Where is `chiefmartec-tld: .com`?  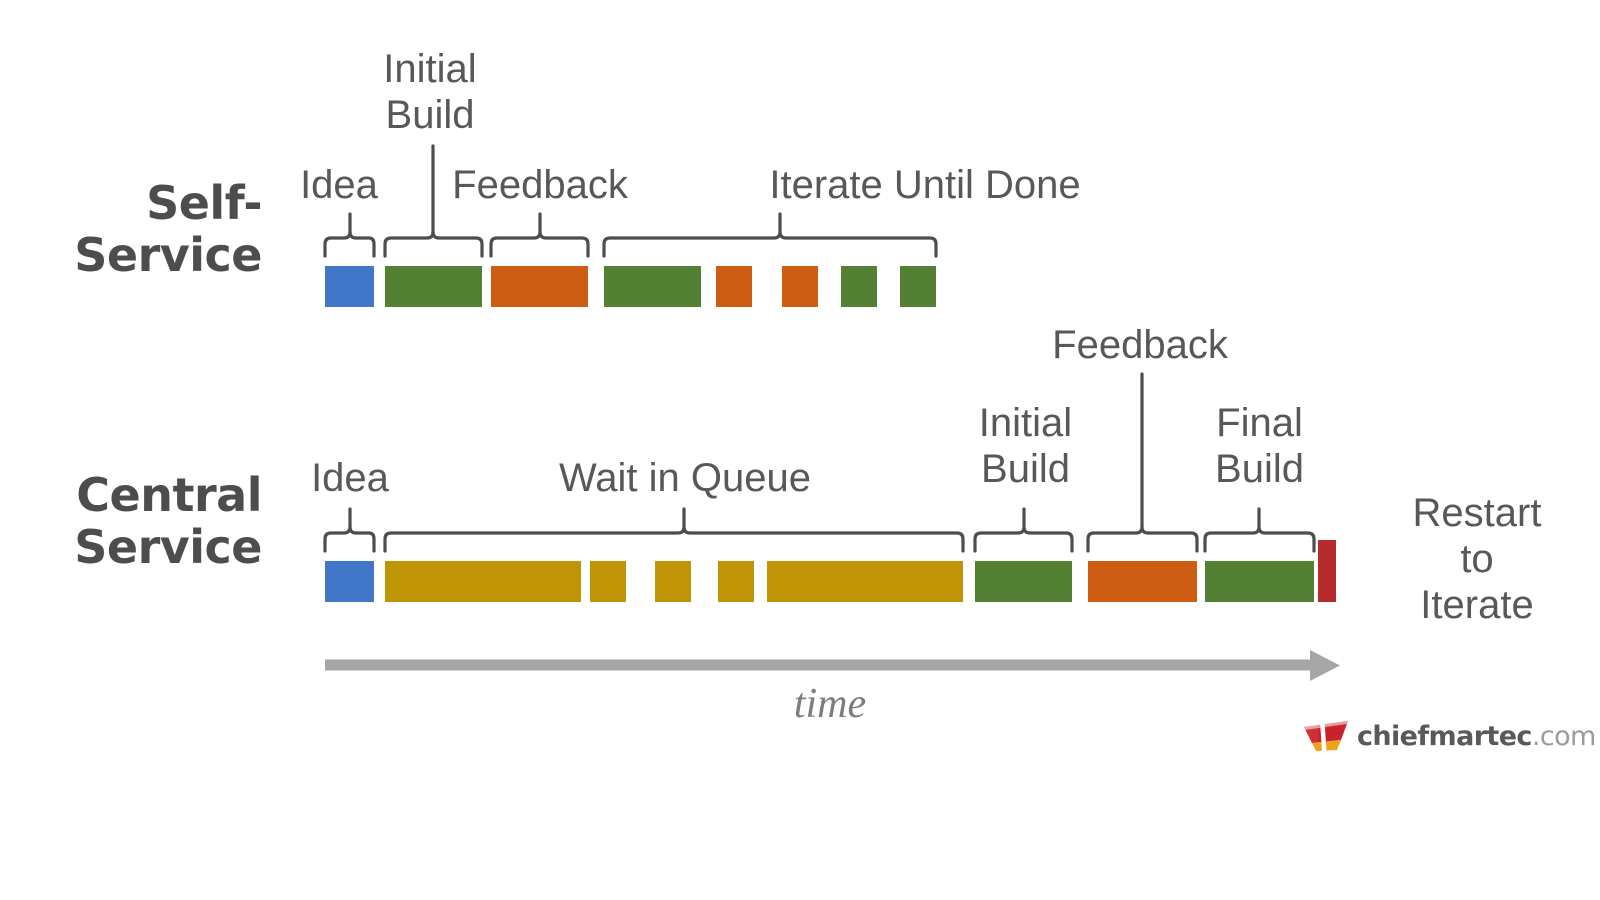 chiefmartec-tld: .com is located at coordinates (1563, 736).